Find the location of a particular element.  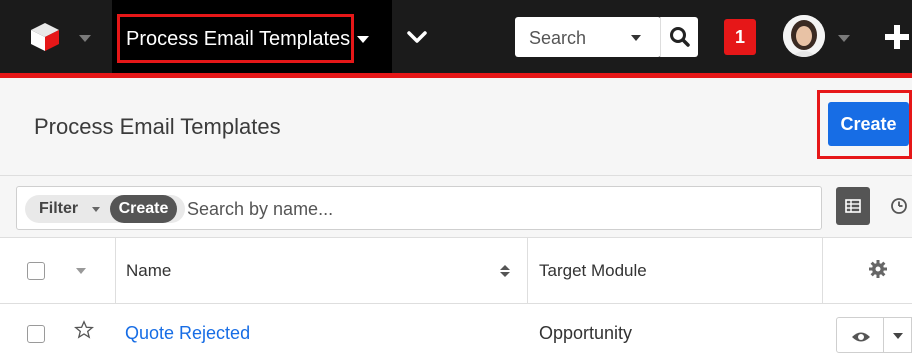

mass-action-caret-icon is located at coordinates (81, 271).